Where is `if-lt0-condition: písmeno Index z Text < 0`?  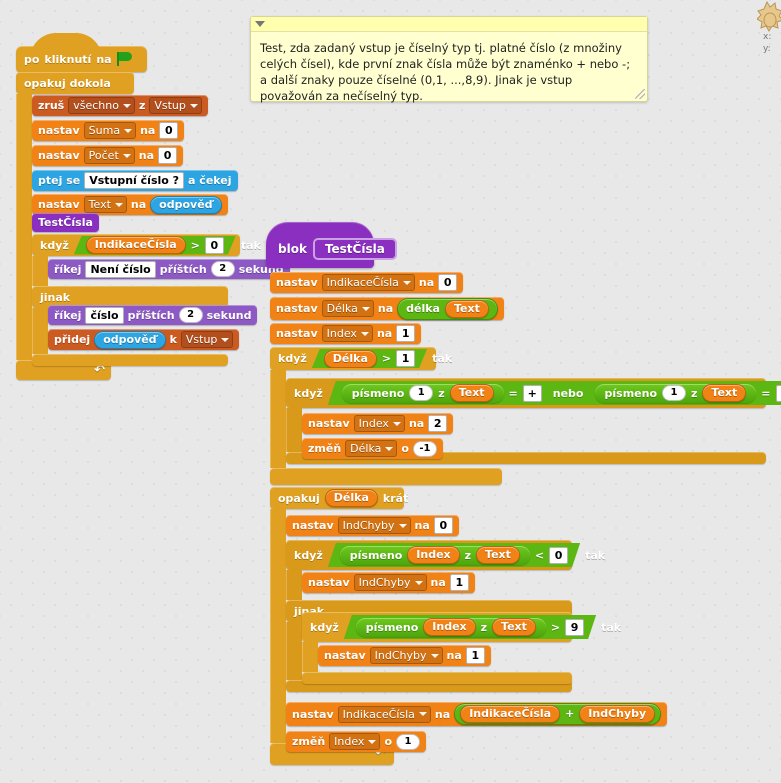 if-lt0-condition: písmeno Index z Text < 0 is located at coordinates (454, 555).